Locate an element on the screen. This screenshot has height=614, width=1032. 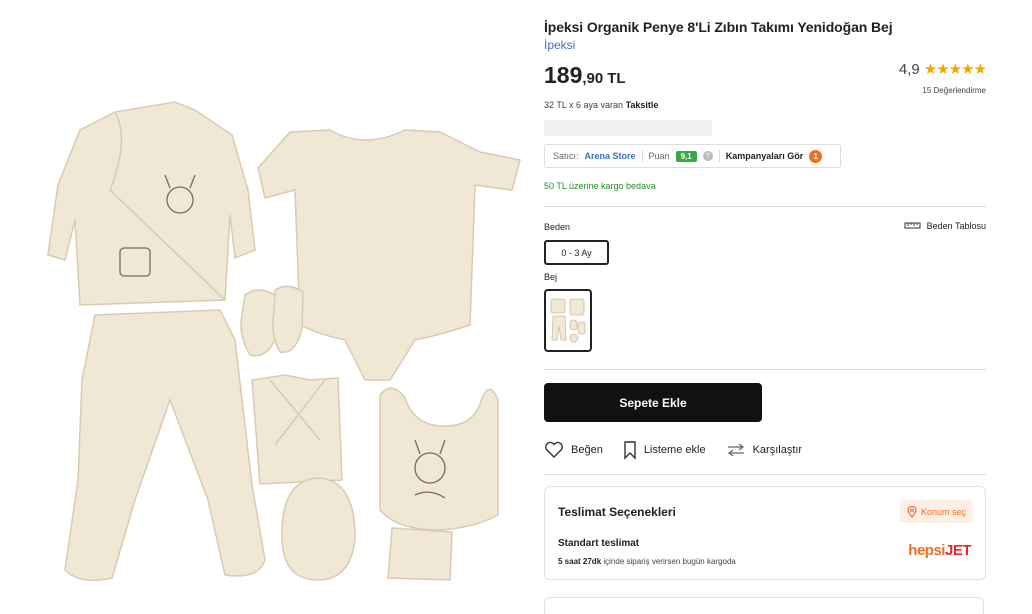
free-shipping-note: 50 TL üzerine kargo bedava is located at coordinates (600, 186).